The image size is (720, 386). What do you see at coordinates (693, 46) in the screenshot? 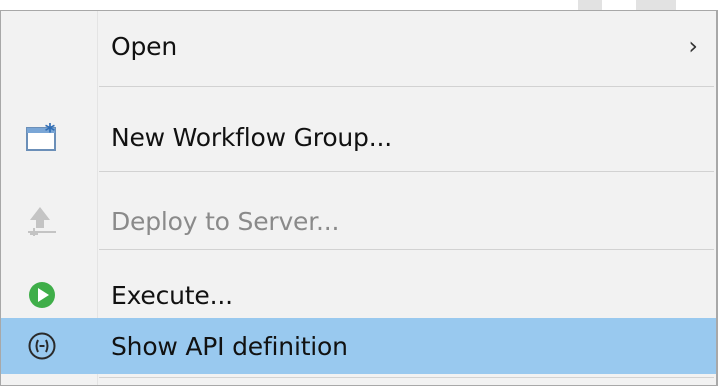
I see `chevron-right-icon: ›` at bounding box center [693, 46].